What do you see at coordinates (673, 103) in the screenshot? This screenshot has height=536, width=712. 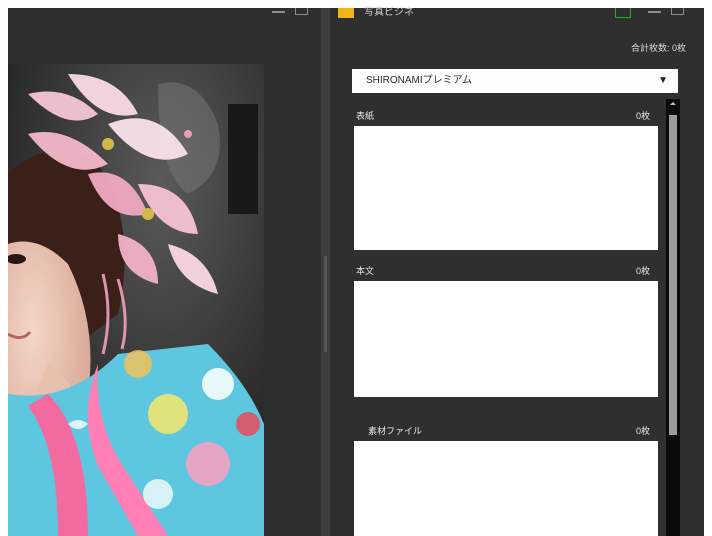 I see `scroll-up-icon` at bounding box center [673, 103].